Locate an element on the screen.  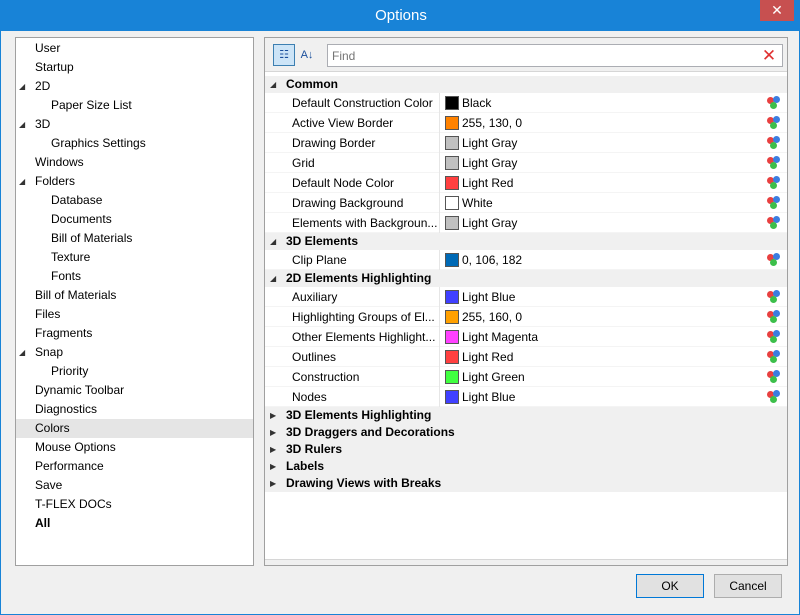
property-row: Elements with Backgroun... Light Gray is located at coordinates (526, 223).